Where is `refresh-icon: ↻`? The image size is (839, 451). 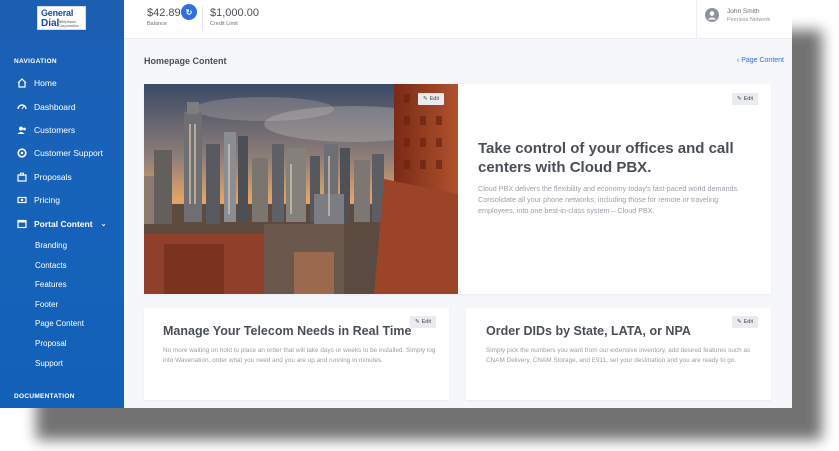
refresh-icon: ↻ is located at coordinates (189, 12).